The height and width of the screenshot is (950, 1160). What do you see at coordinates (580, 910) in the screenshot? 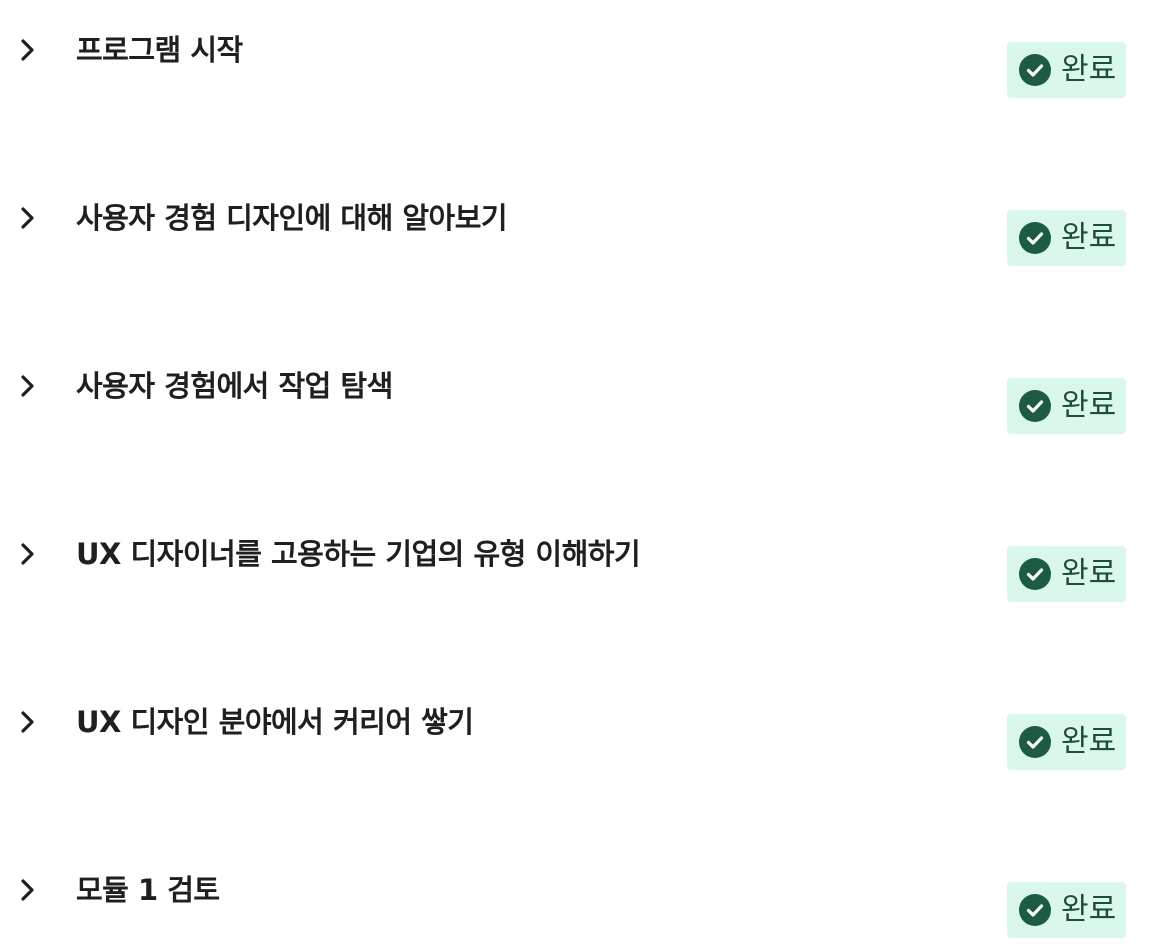
I see `module-row: 모듈 1 검토 완료` at bounding box center [580, 910].